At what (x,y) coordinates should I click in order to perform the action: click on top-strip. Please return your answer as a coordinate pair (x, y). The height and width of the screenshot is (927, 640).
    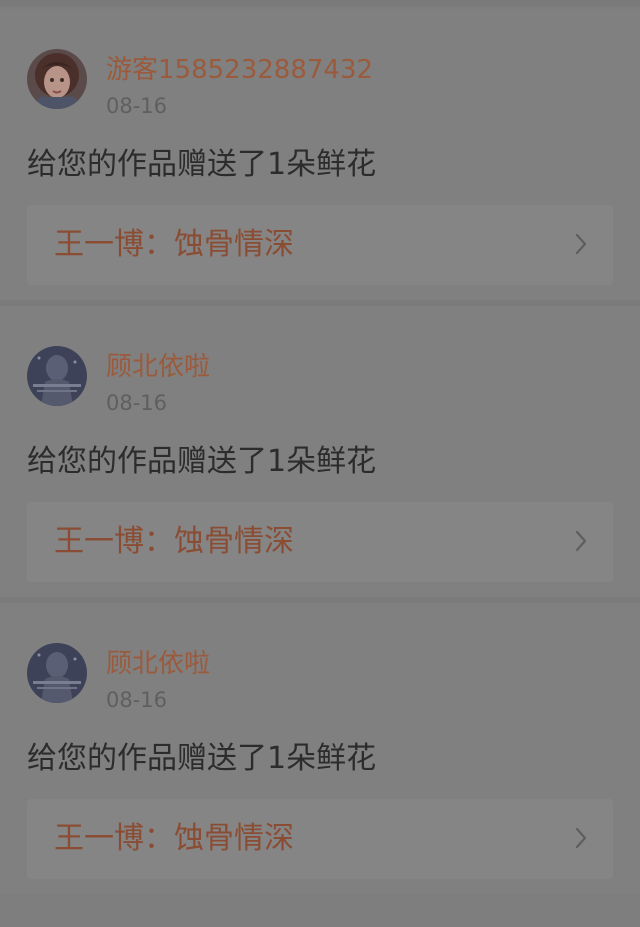
    Looking at the image, I should click on (320, 3).